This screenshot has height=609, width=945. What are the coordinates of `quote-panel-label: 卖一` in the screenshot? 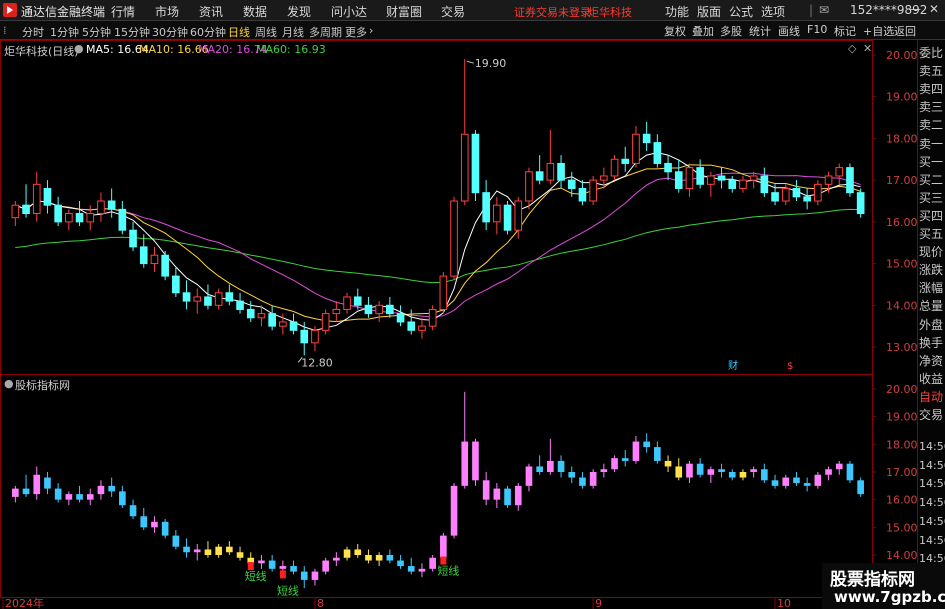 It's located at (931, 143).